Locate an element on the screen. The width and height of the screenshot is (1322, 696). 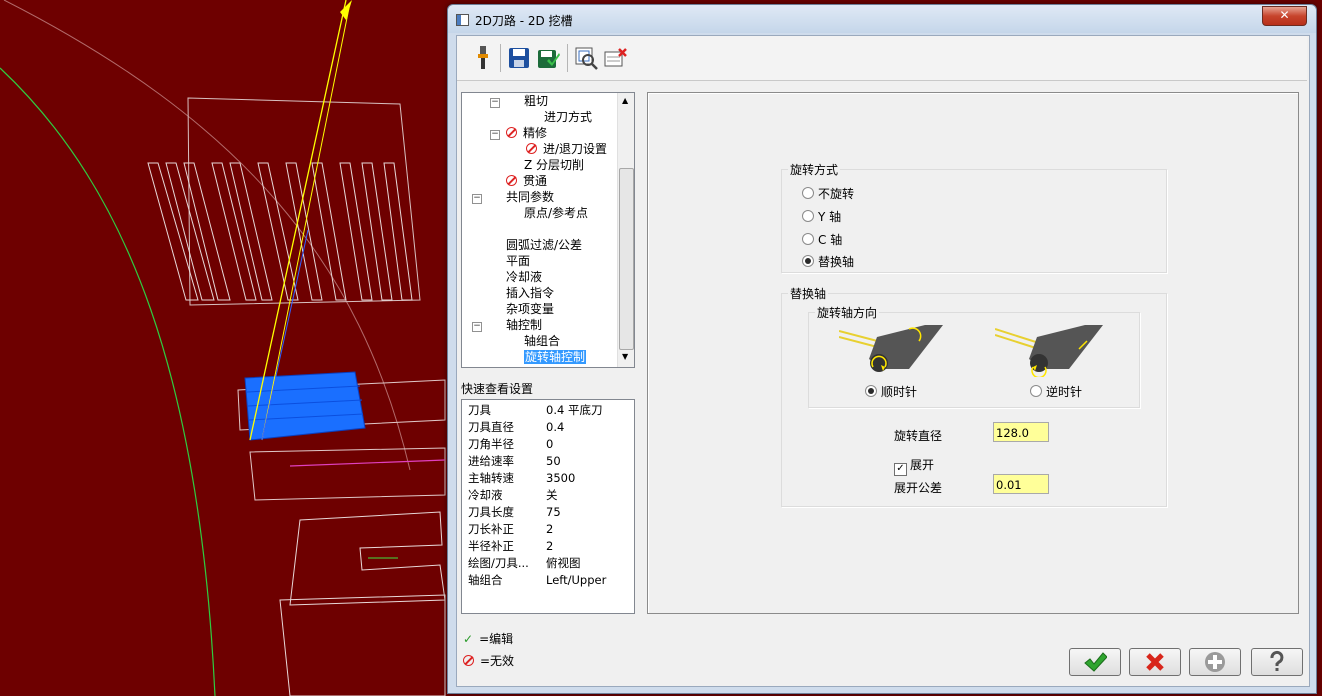
list-item: 进给速率 50 is located at coordinates (514, 461).